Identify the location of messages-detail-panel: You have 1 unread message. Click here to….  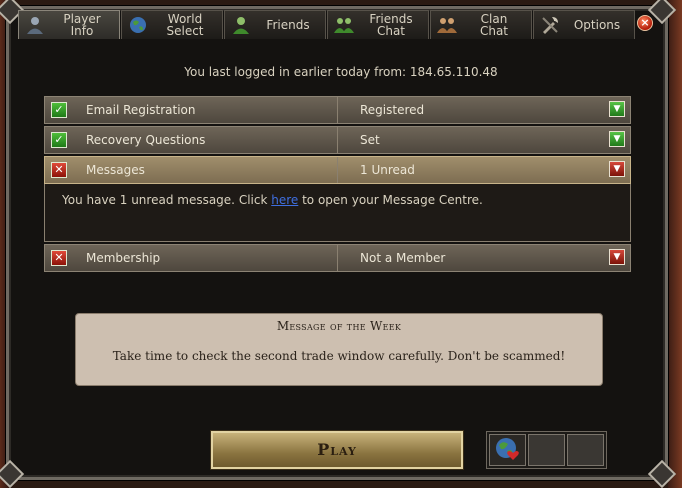
(337, 213).